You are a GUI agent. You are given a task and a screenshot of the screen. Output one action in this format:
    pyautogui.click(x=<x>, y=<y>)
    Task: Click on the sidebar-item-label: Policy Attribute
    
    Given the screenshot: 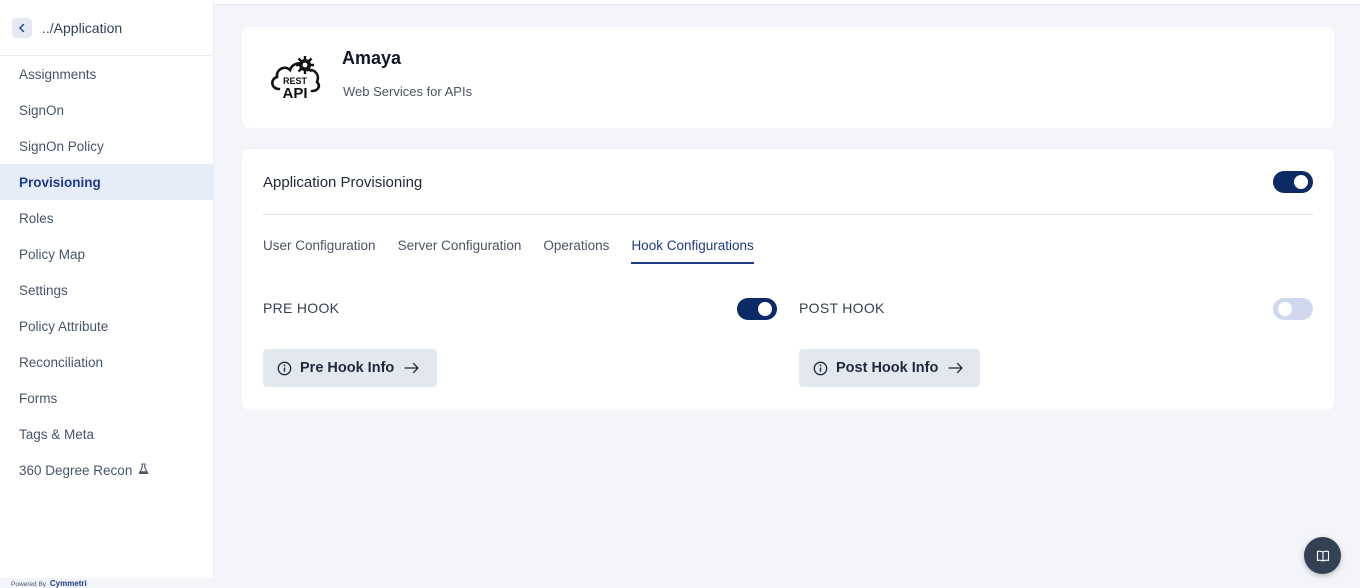 What is the action you would take?
    pyautogui.click(x=64, y=326)
    